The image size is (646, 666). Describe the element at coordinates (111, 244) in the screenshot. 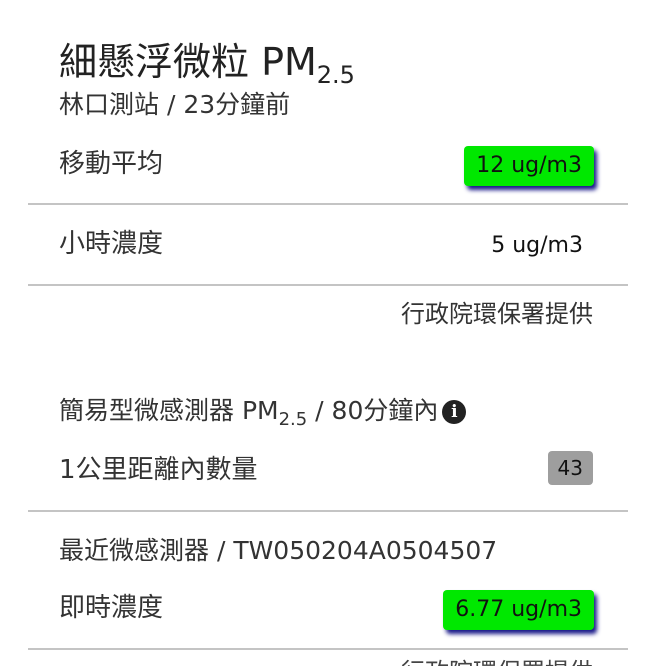

I see `hourly-concentration-label: 小時濃度` at that location.